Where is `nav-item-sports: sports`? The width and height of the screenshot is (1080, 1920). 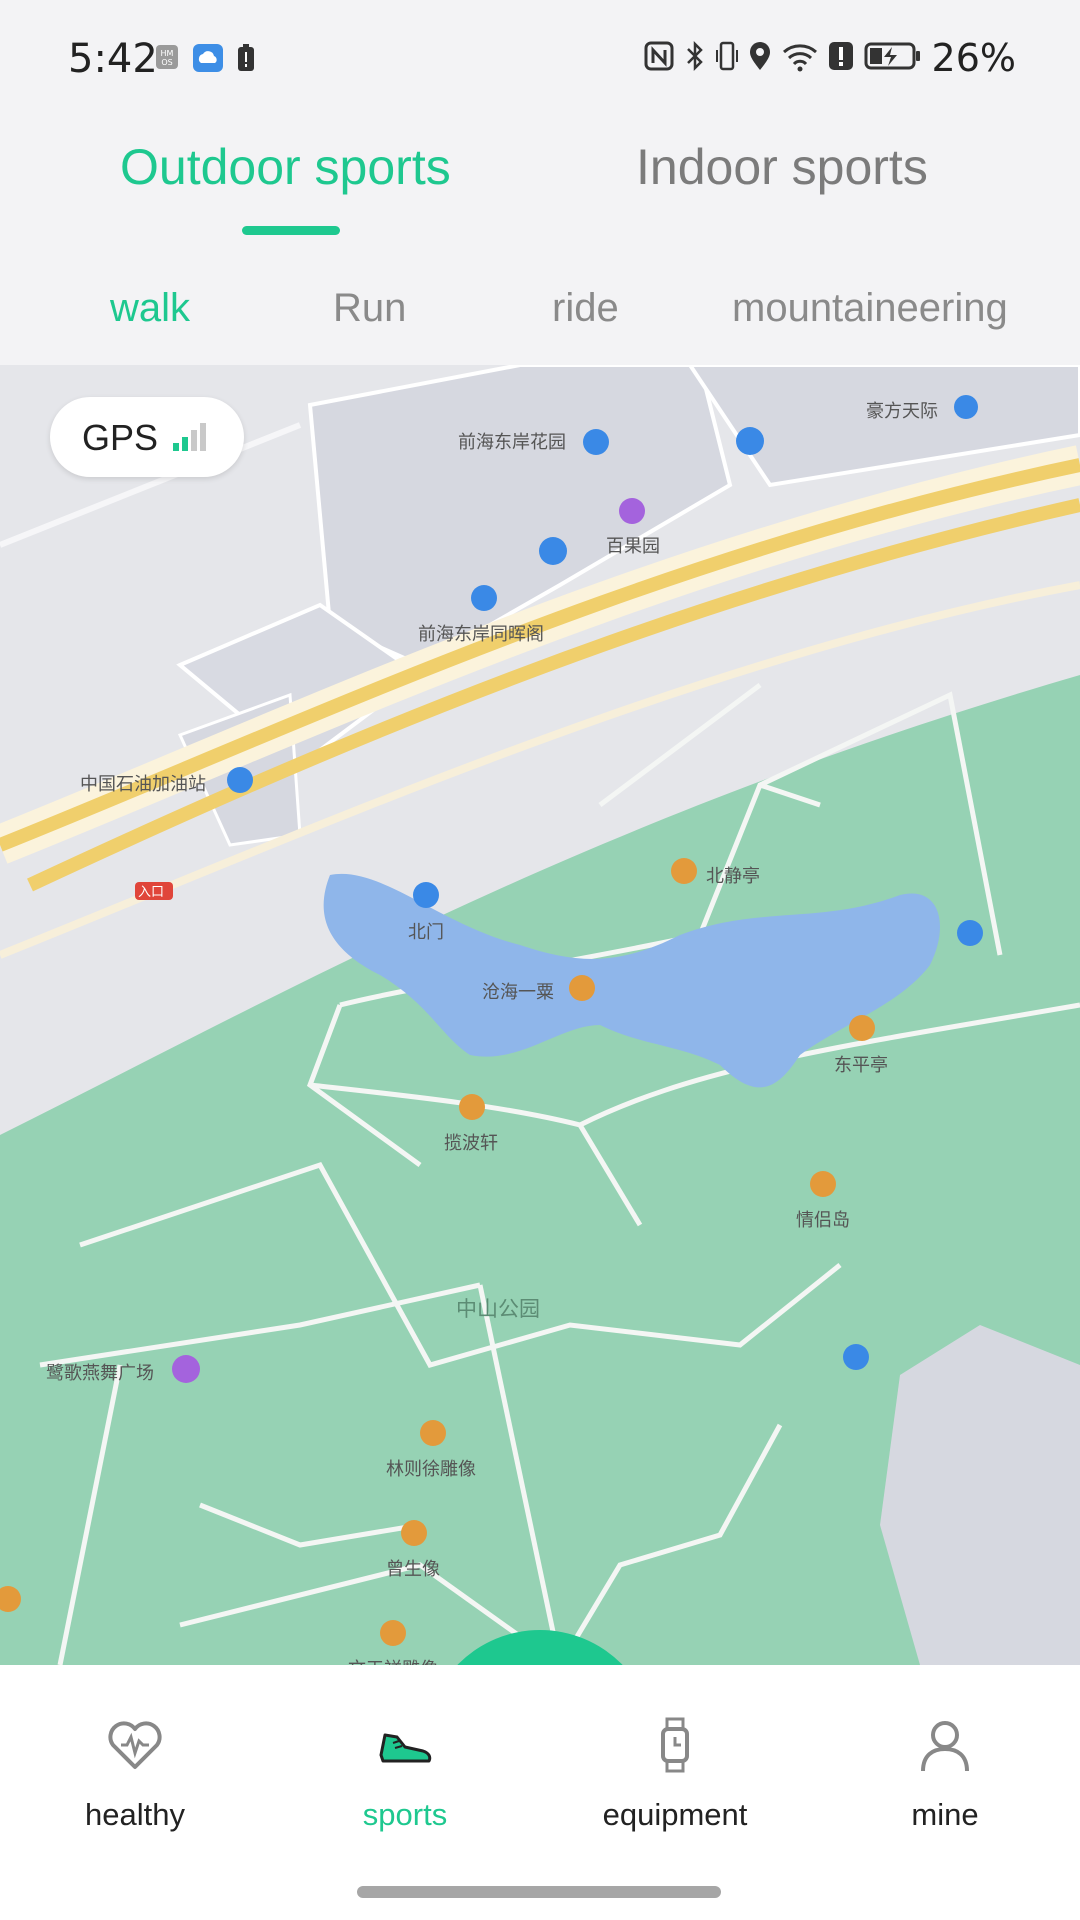 nav-item-sports: sports is located at coordinates (405, 1765).